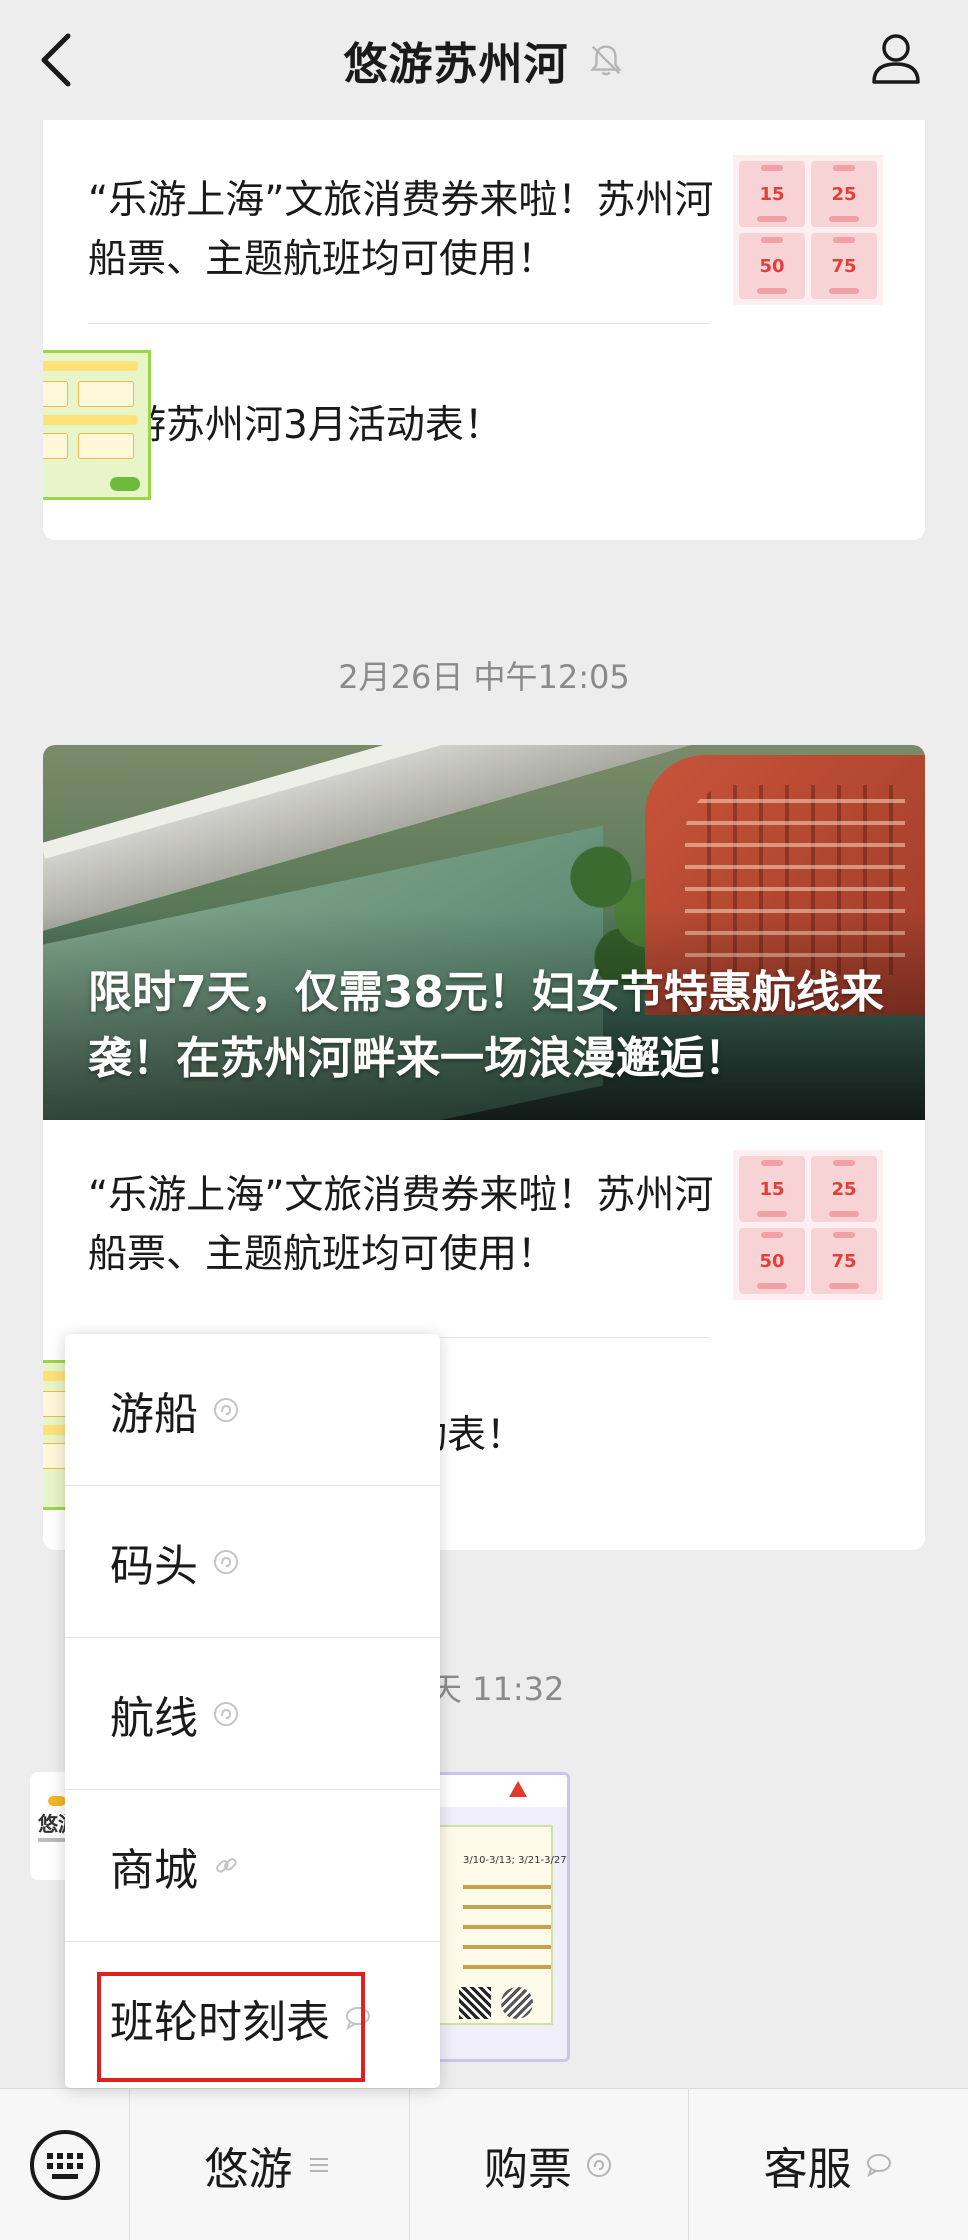  I want to click on chat-header: 悠游苏州河, so click(484, 60).